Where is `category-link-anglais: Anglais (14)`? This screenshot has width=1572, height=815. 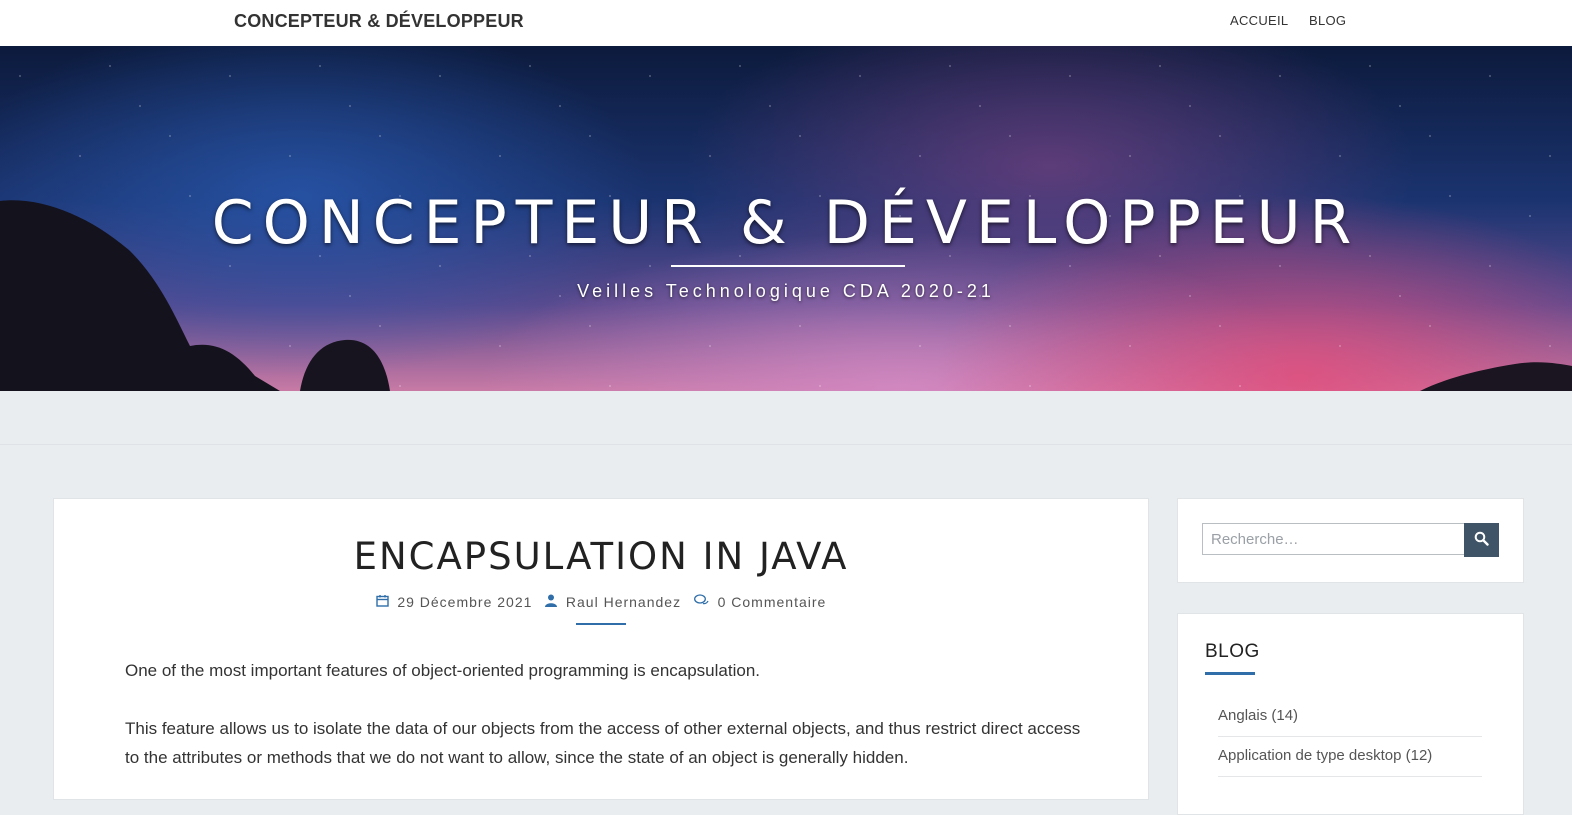 category-link-anglais: Anglais (14) is located at coordinates (1350, 715).